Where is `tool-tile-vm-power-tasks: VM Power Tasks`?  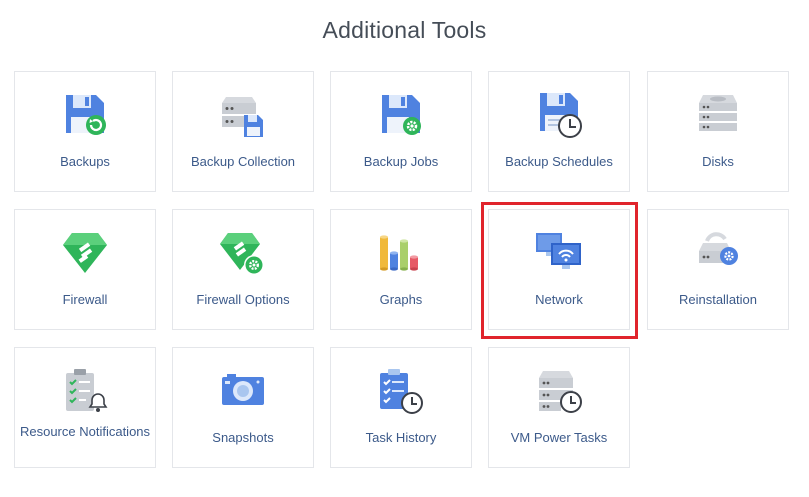 tool-tile-vm-power-tasks: VM Power Tasks is located at coordinates (559, 407).